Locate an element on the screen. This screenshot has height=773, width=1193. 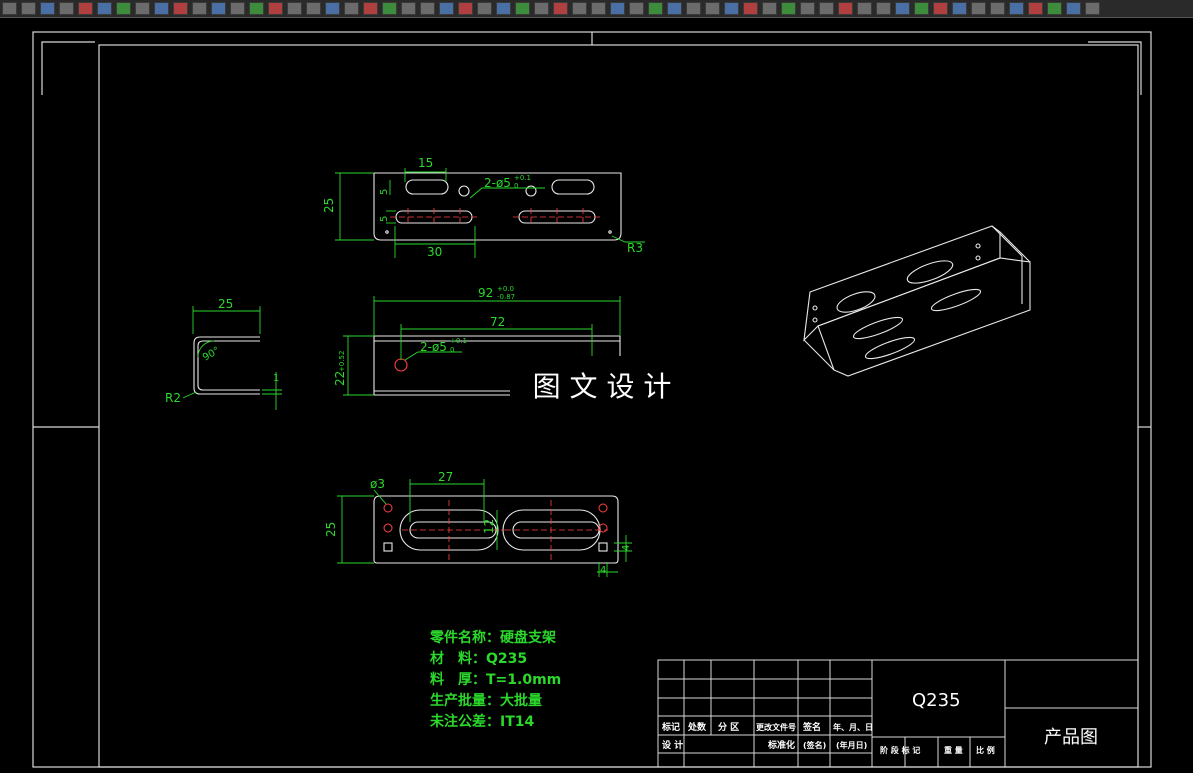
top-view-dim-text: 15 25 5 5 30 R3 2-ø5 +0.1 0 is located at coordinates (482, 207).